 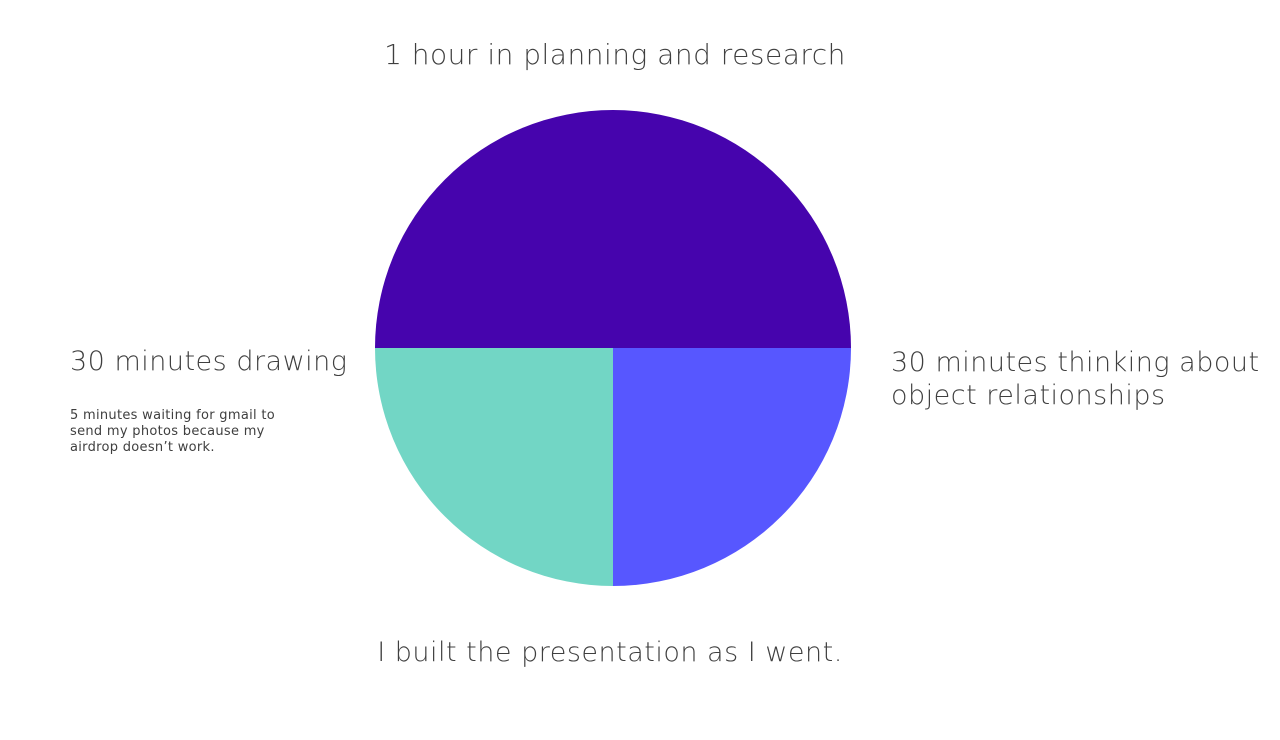 I want to click on annotation-presentation-note: I built the presentation as I went., so click(x=610, y=652).